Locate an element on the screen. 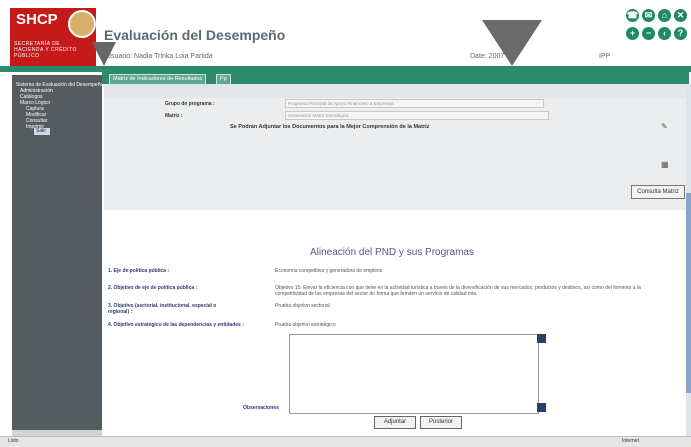  plus-icon: + is located at coordinates (632, 33).